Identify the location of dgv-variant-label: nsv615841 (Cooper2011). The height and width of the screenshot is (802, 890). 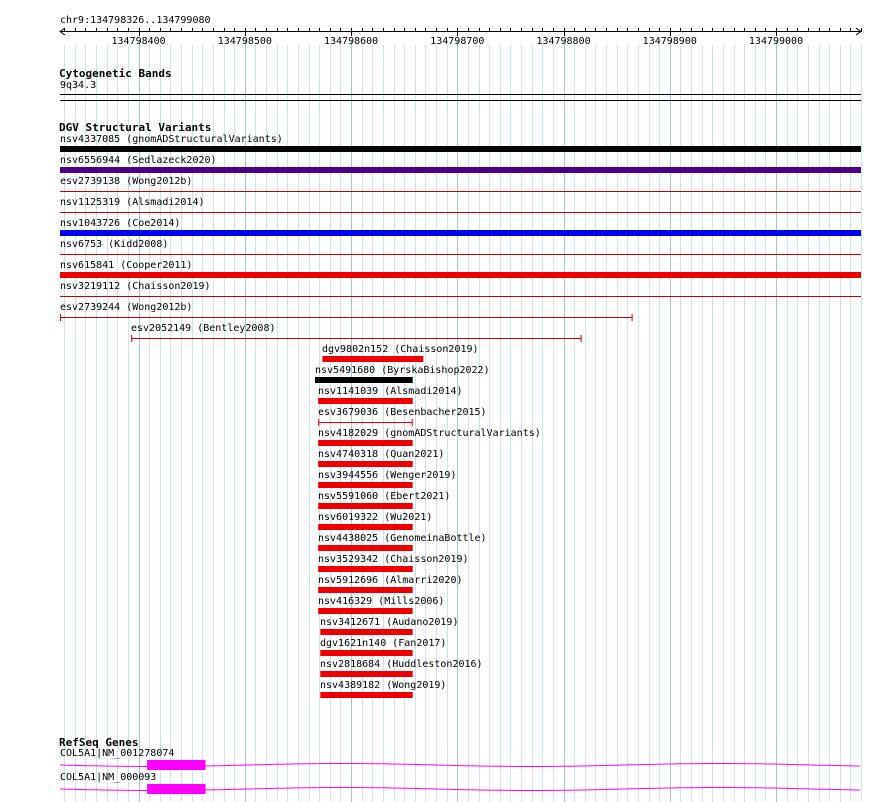
(126, 266).